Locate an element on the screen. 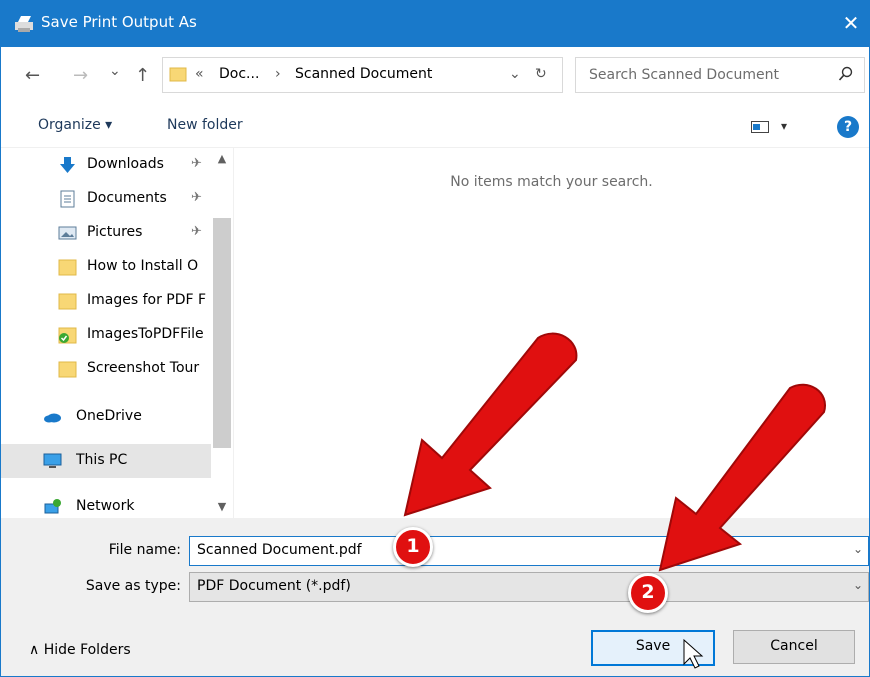  save-type-dropdown: ⌄ is located at coordinates (858, 585).